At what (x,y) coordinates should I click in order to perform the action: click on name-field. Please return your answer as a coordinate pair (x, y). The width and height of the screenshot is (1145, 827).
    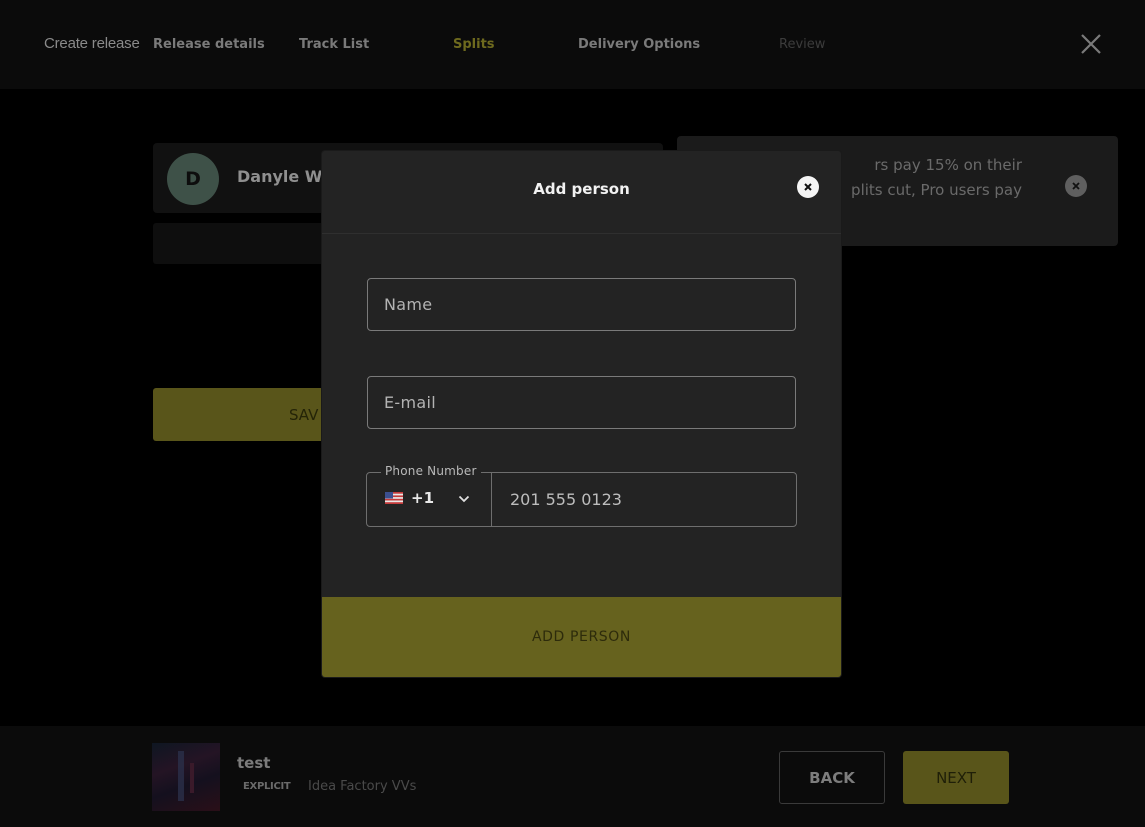
    Looking at the image, I should click on (581, 304).